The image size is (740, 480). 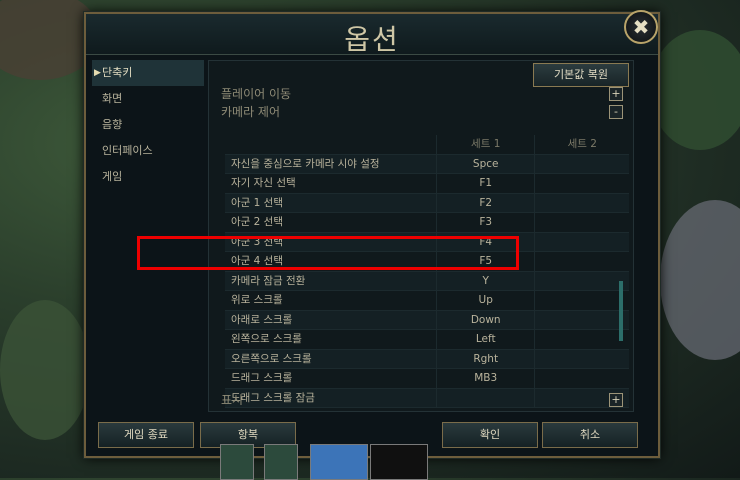 What do you see at coordinates (485, 163) in the screenshot?
I see `hotkey-set1: Spce` at bounding box center [485, 163].